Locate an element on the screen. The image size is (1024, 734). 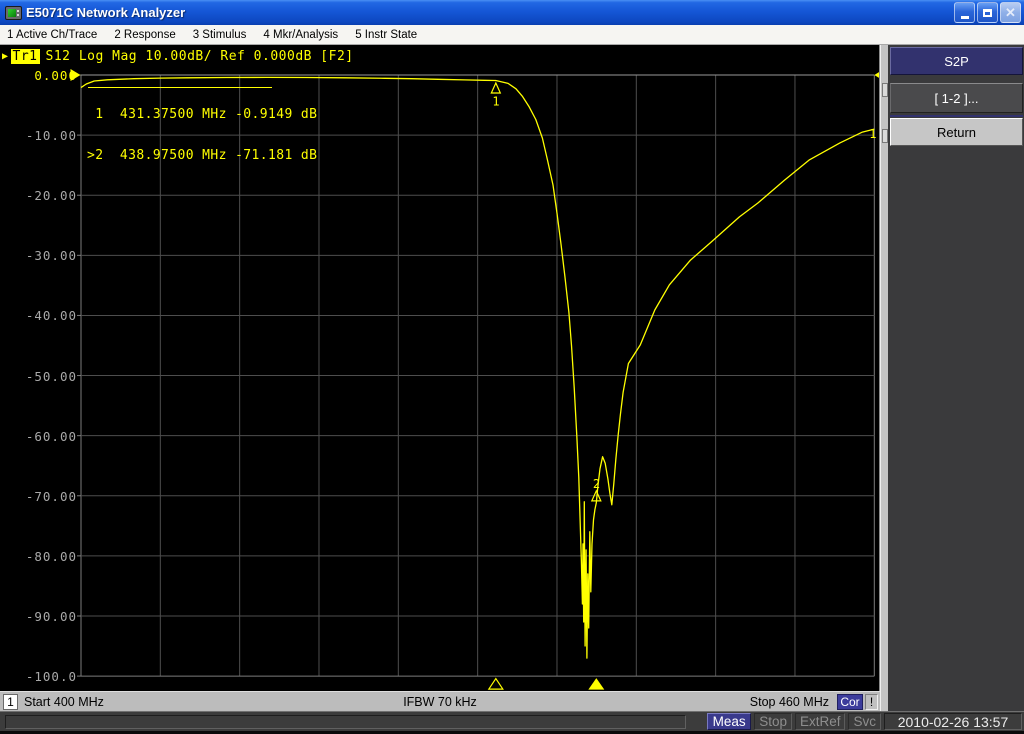
external-reference-indicator: ExtRef is located at coordinates (820, 721).